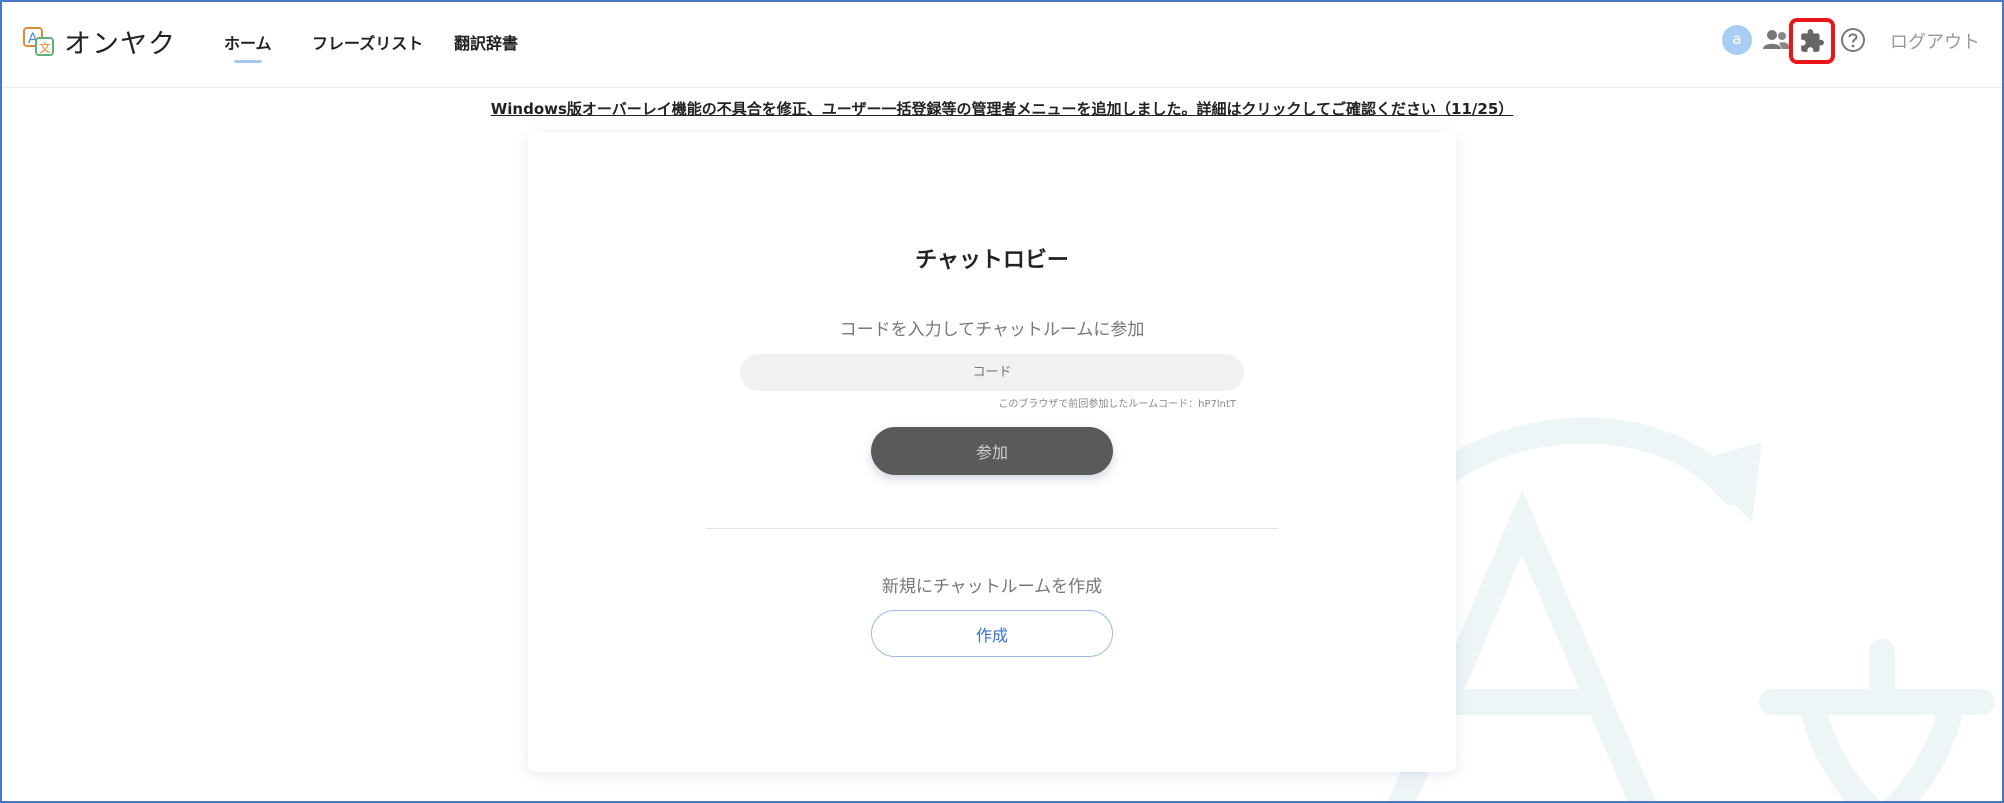 The image size is (2004, 803). I want to click on divider, so click(992, 528).